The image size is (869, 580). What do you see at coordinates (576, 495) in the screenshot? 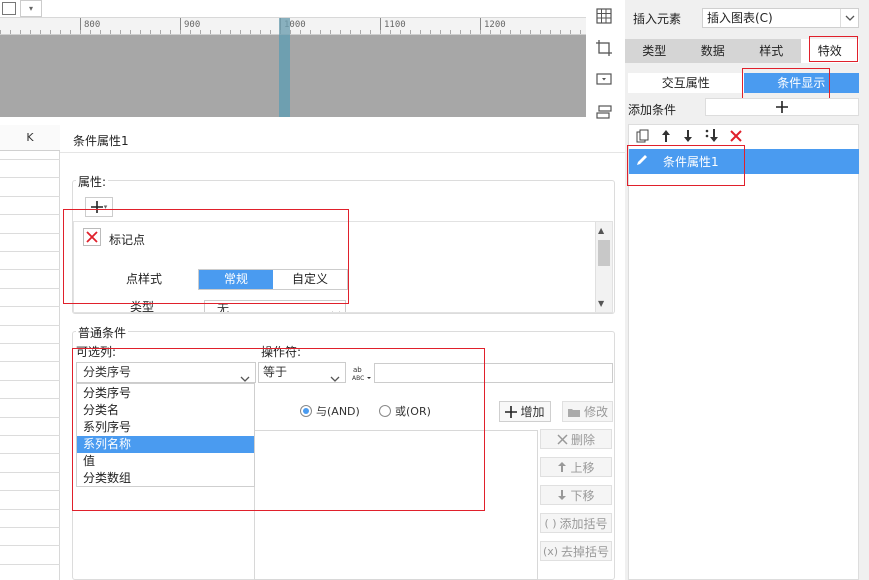
I see `move-down-button: 下移` at bounding box center [576, 495].